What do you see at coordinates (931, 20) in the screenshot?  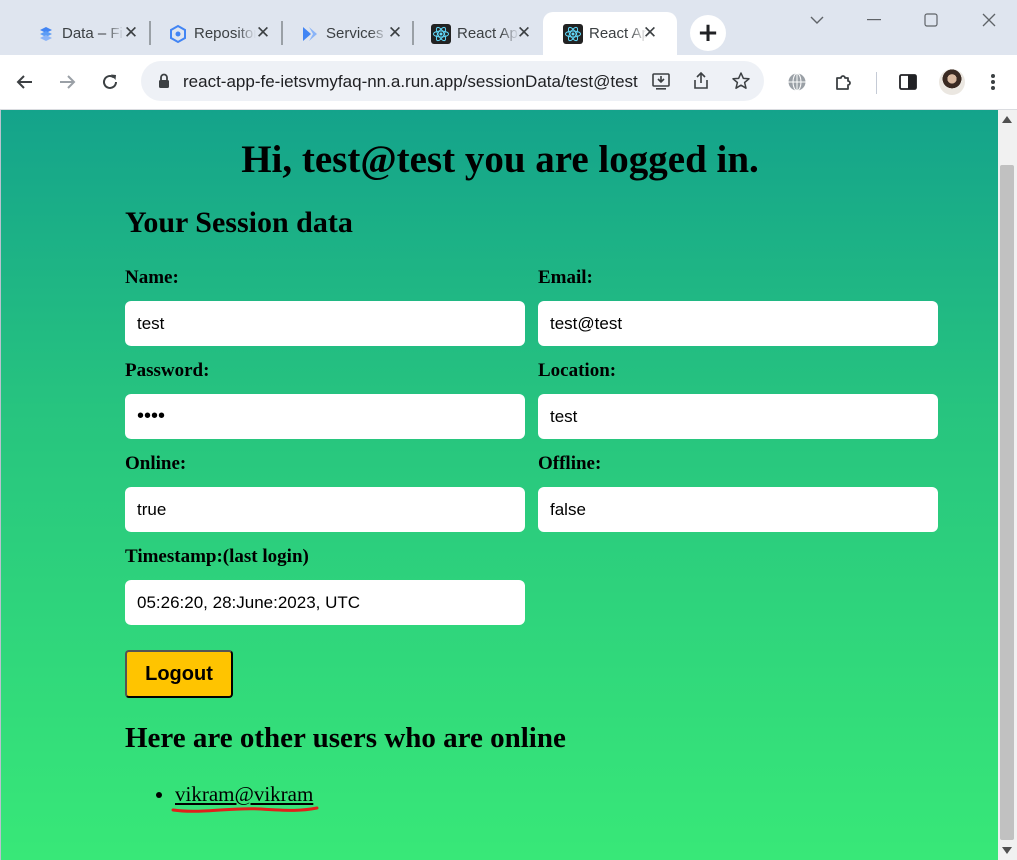 I see `maximize-icon` at bounding box center [931, 20].